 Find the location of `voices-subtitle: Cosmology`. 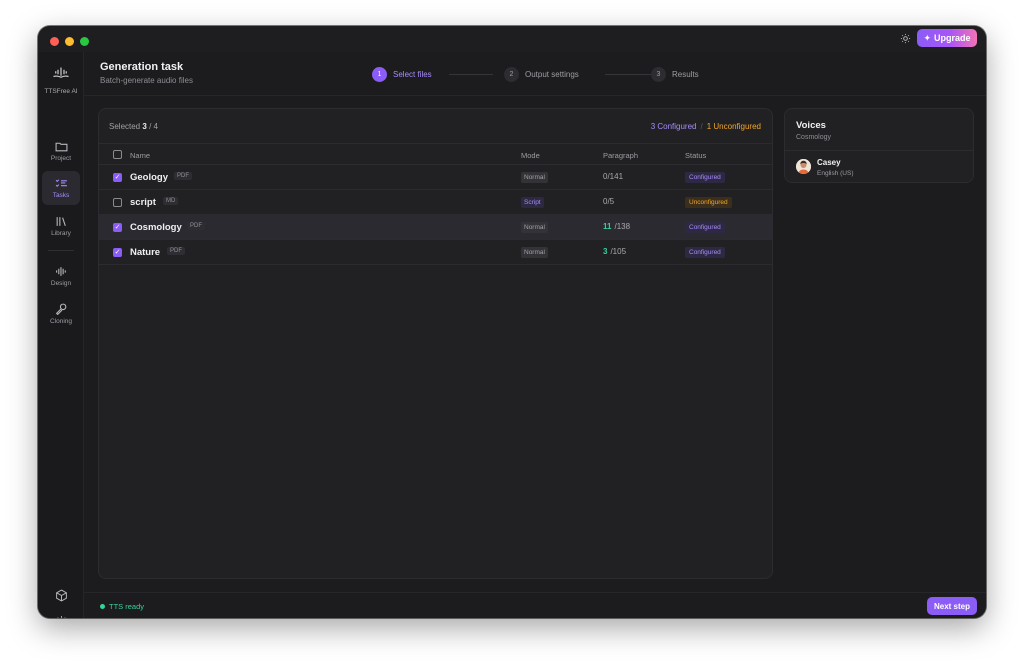

voices-subtitle: Cosmology is located at coordinates (814, 137).